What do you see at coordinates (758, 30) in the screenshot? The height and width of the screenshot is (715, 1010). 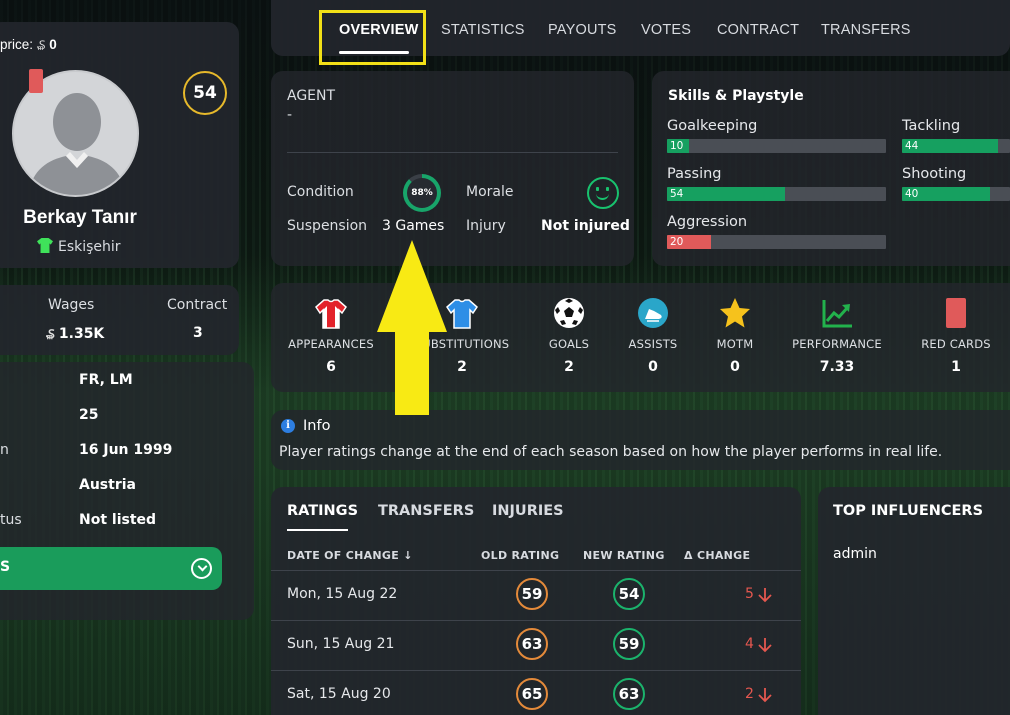 I see `tab-contract: CONTRACT` at bounding box center [758, 30].